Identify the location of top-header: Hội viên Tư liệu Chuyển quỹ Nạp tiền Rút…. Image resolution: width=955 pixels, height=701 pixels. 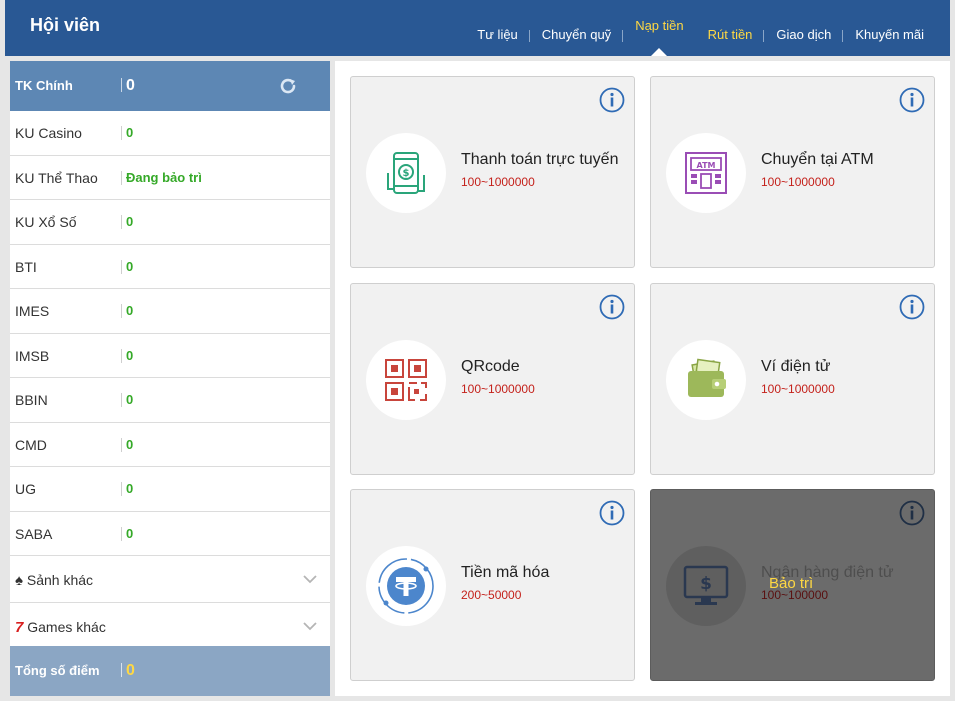
(477, 28).